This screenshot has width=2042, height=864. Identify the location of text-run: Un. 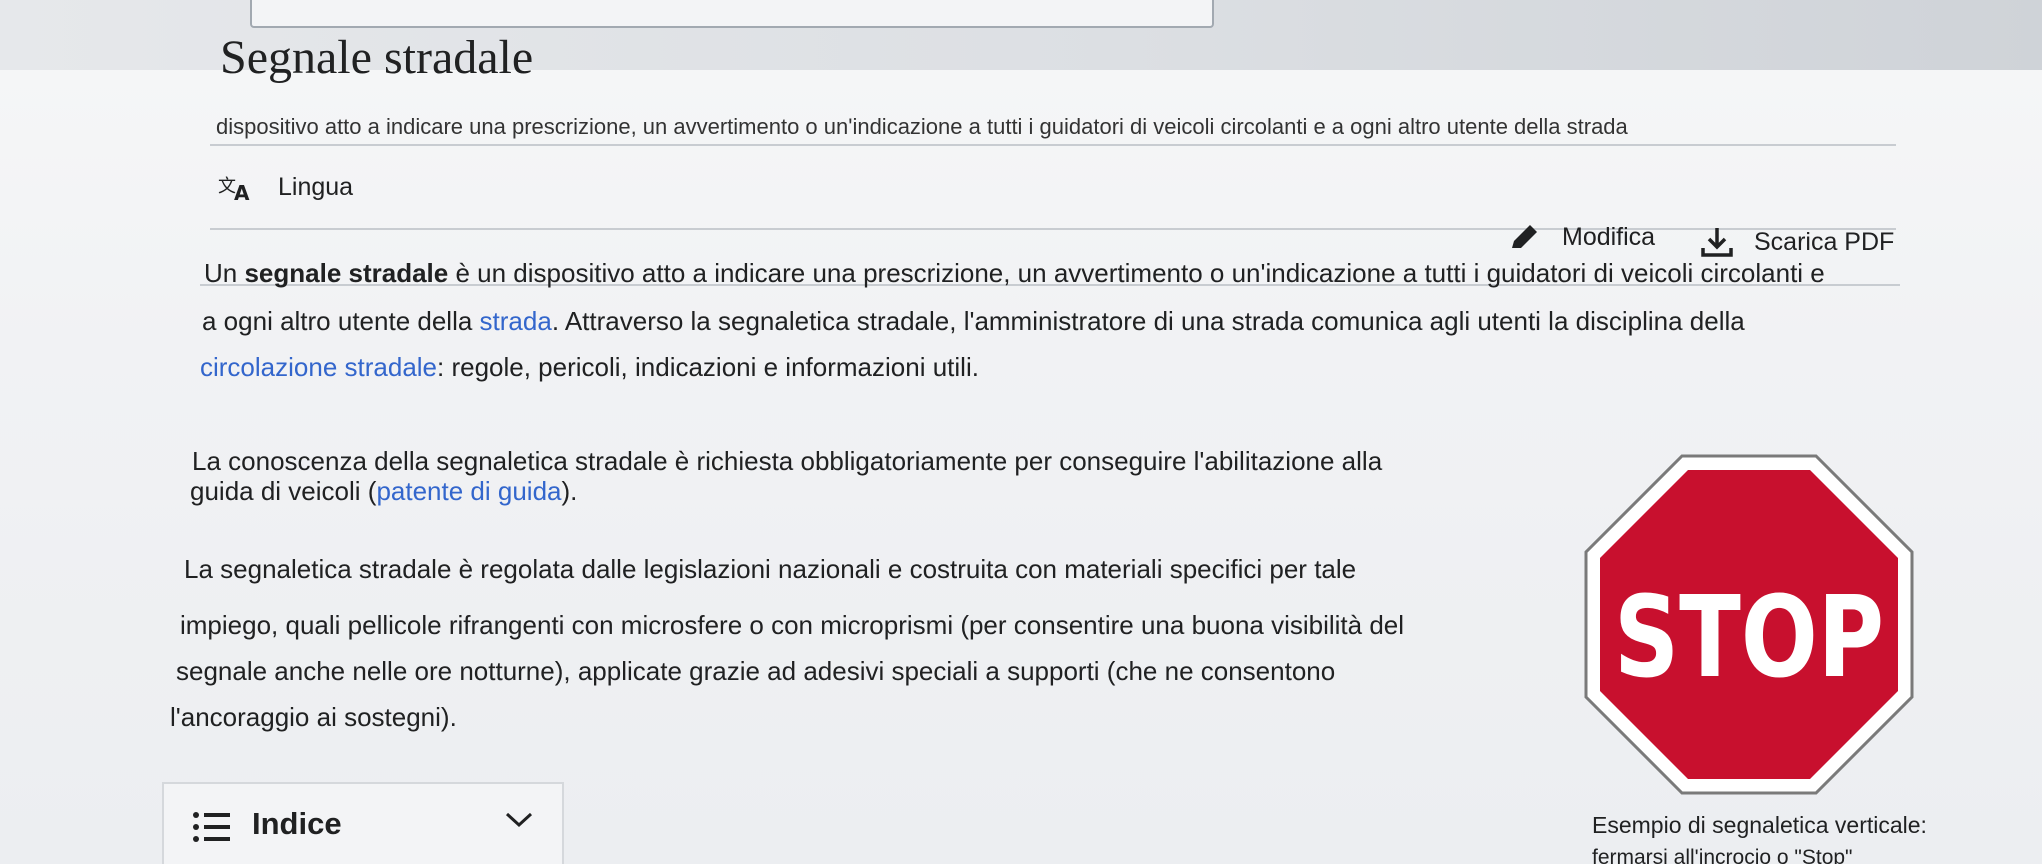
(224, 273).